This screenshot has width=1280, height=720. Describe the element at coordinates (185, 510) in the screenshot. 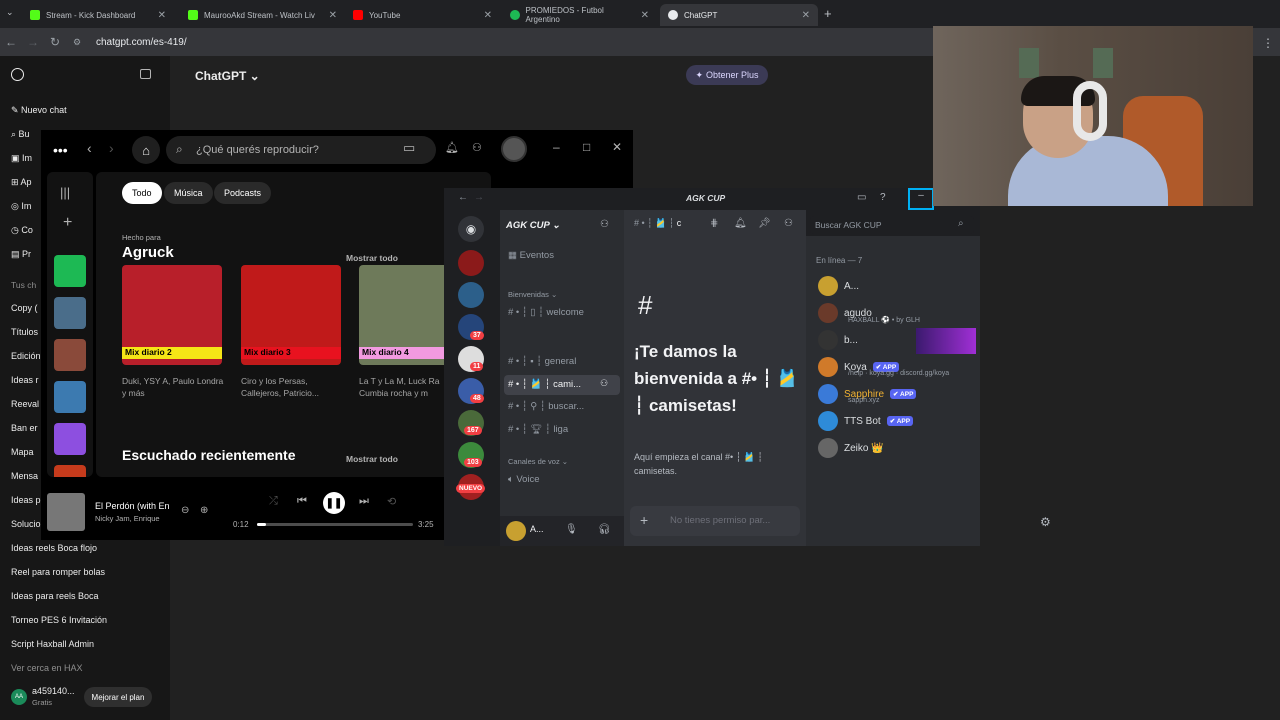

I see `remove-icon: ⊖` at that location.